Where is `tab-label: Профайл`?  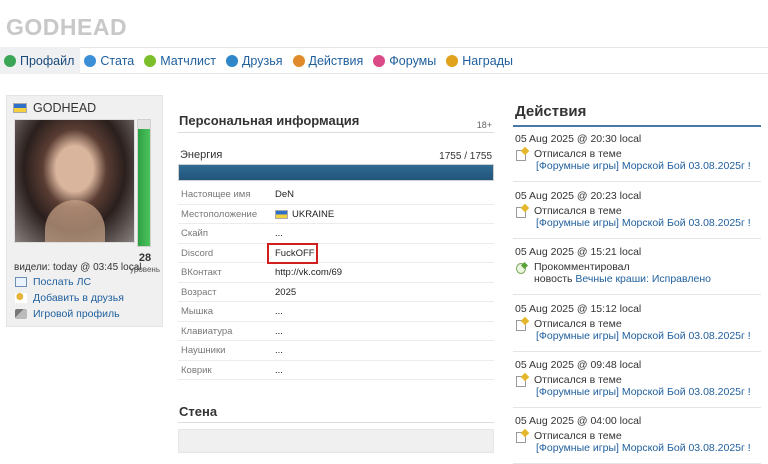 tab-label: Профайл is located at coordinates (47, 60).